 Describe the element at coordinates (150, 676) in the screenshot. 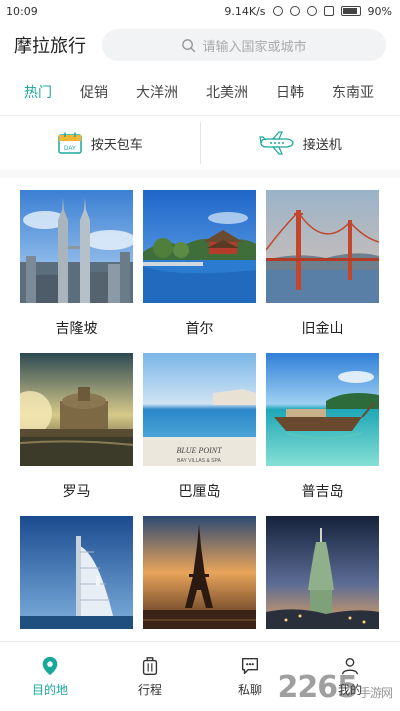

I see `nav-itinerary: 行程` at that location.